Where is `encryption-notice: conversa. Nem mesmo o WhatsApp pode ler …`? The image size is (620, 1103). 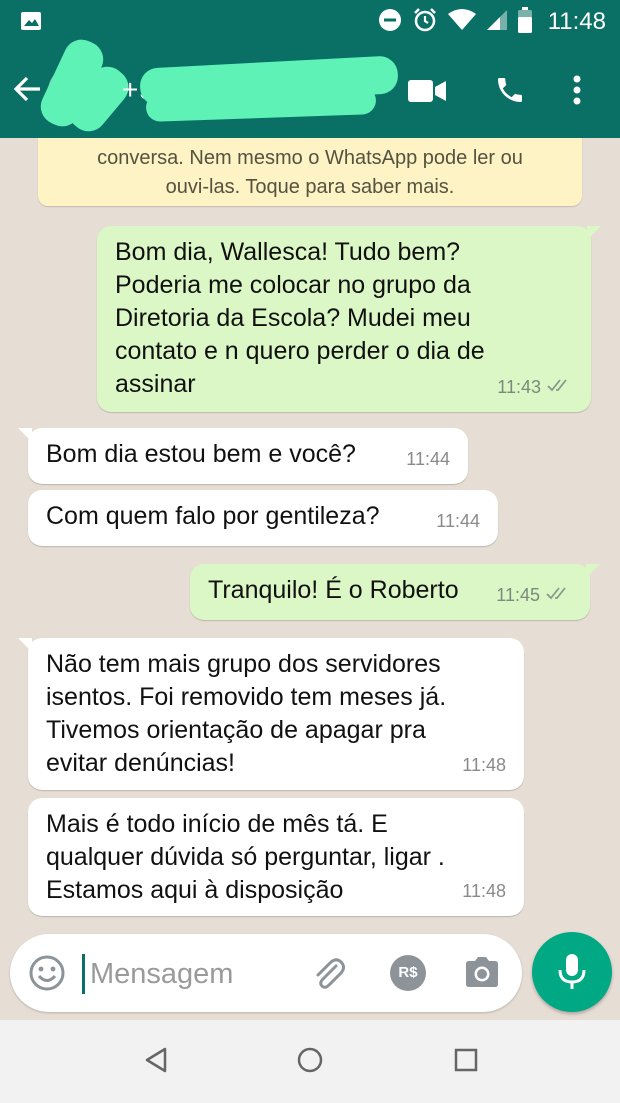
encryption-notice: conversa. Nem mesmo o WhatsApp pode ler … is located at coordinates (310, 172).